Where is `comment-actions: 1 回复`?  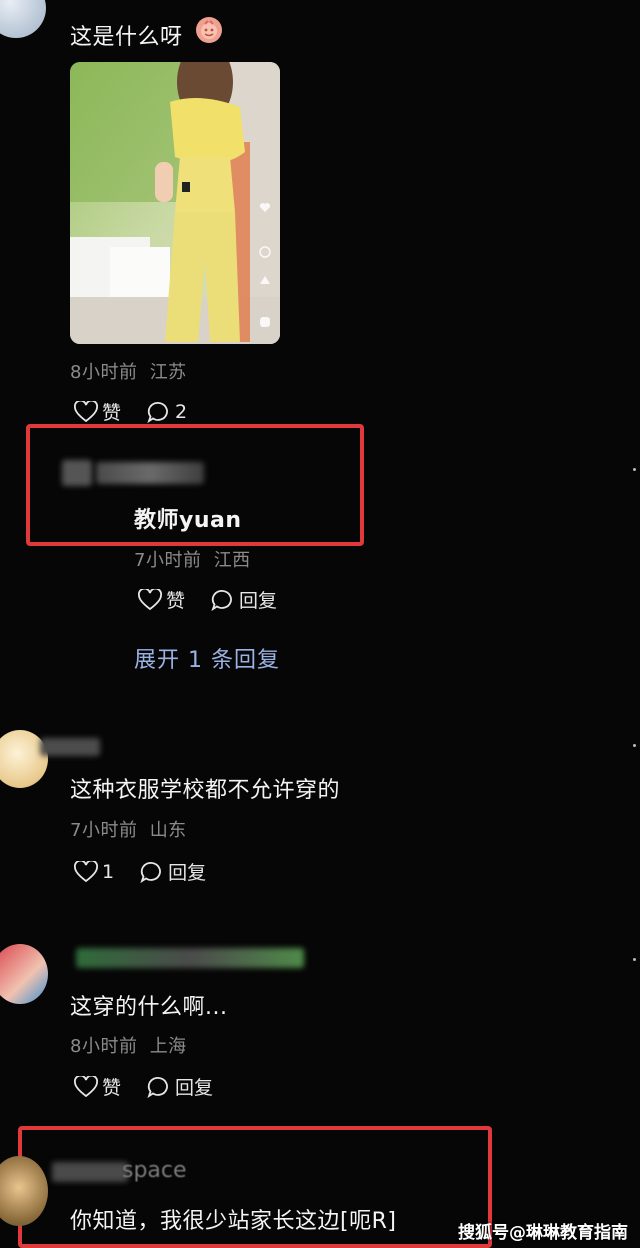 comment-actions: 1 回复 is located at coordinates (153, 871).